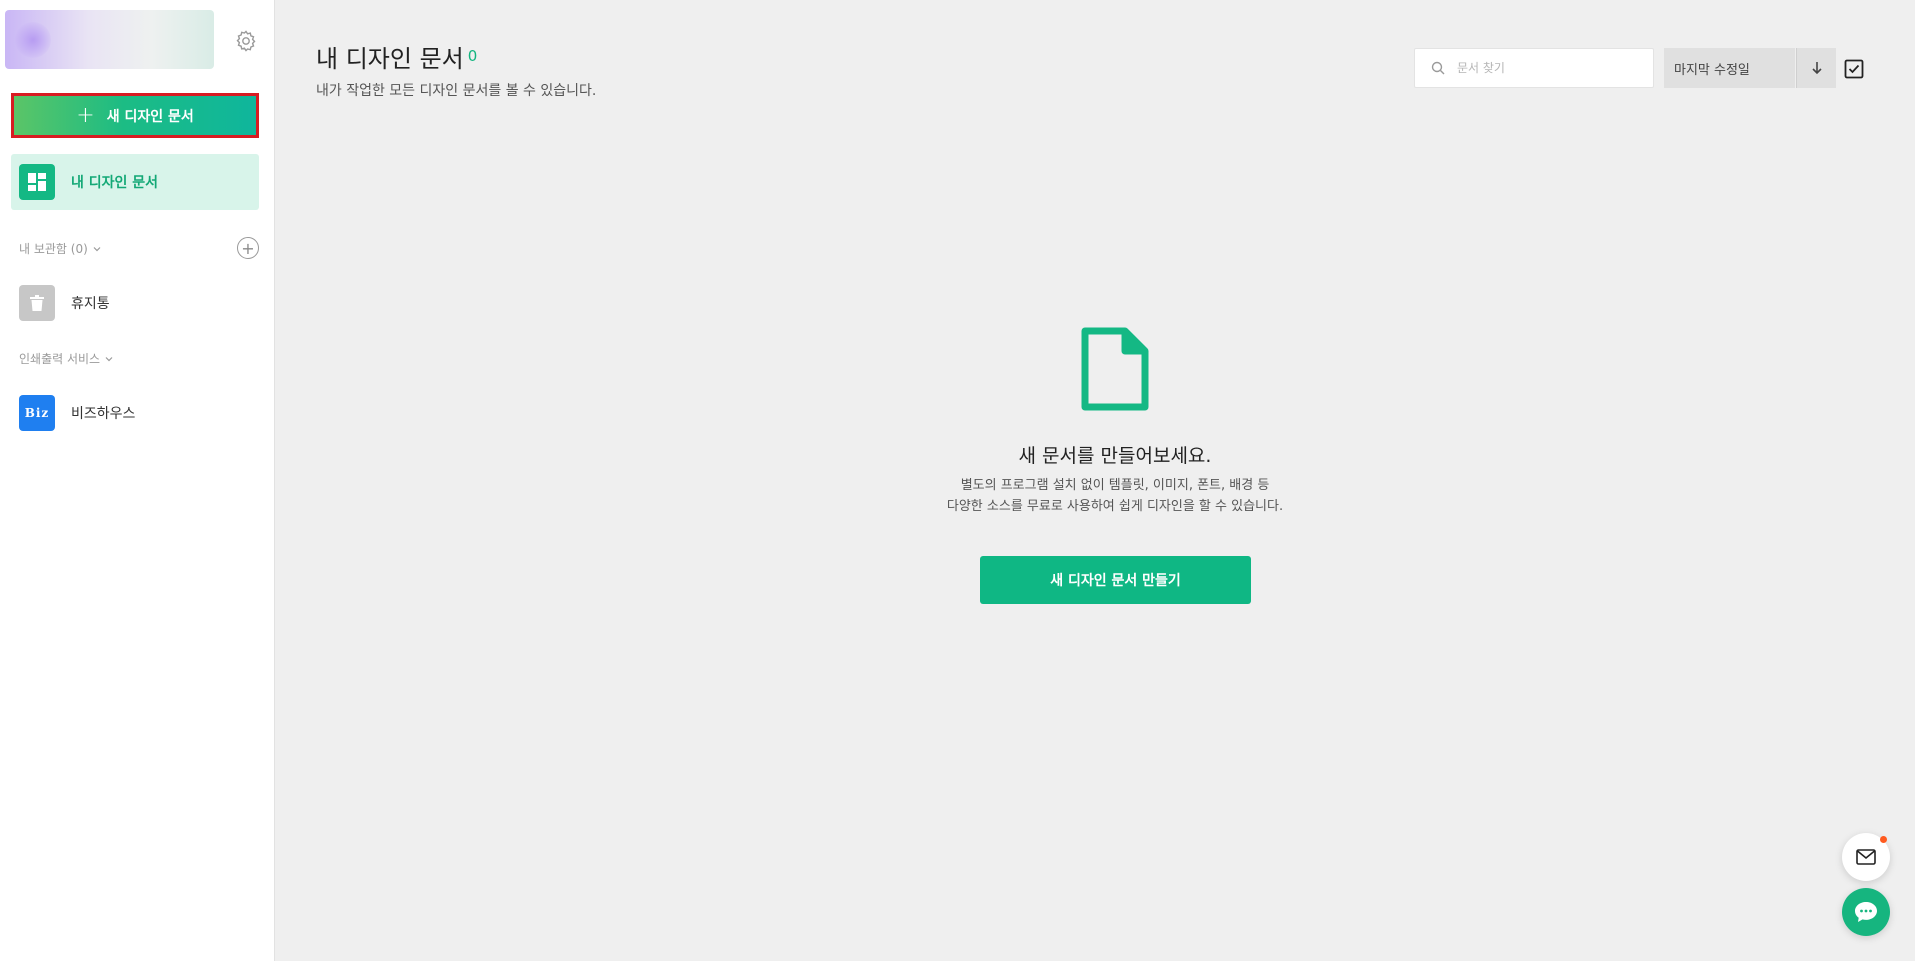 Image resolution: width=1915 pixels, height=961 pixels. What do you see at coordinates (1115, 456) in the screenshot?
I see `empty-state-title: 새 문서를 만들어보세요.` at bounding box center [1115, 456].